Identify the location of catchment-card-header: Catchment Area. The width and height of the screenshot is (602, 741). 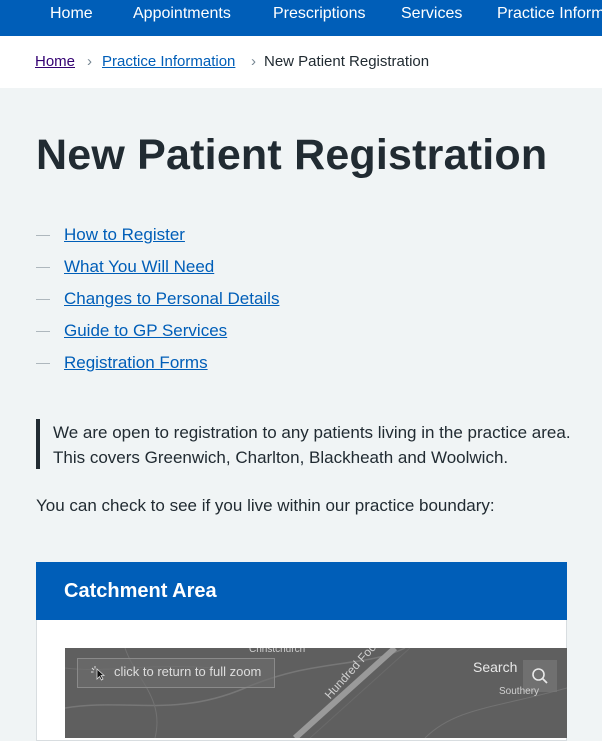
(301, 591).